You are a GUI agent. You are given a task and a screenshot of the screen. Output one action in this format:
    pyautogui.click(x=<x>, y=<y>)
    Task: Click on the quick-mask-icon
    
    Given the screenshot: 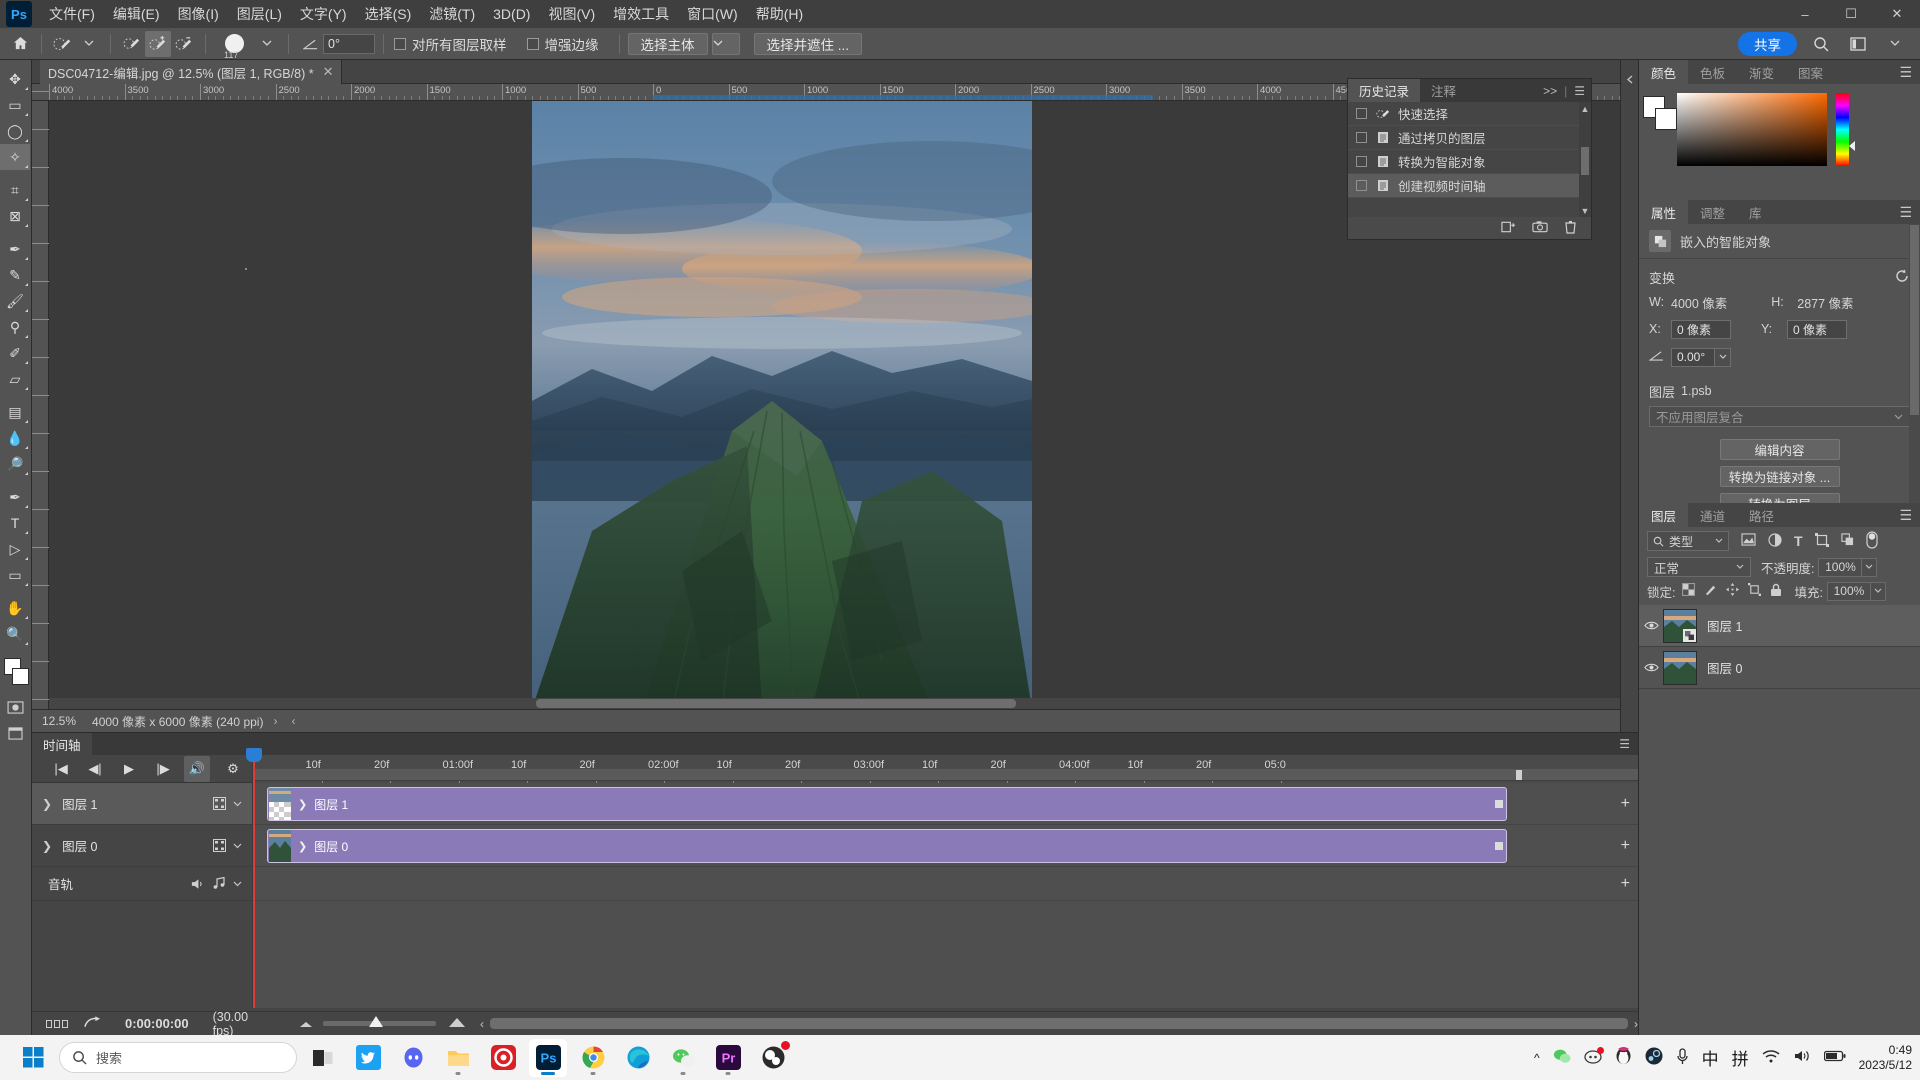 What is the action you would take?
    pyautogui.click(x=15, y=707)
    